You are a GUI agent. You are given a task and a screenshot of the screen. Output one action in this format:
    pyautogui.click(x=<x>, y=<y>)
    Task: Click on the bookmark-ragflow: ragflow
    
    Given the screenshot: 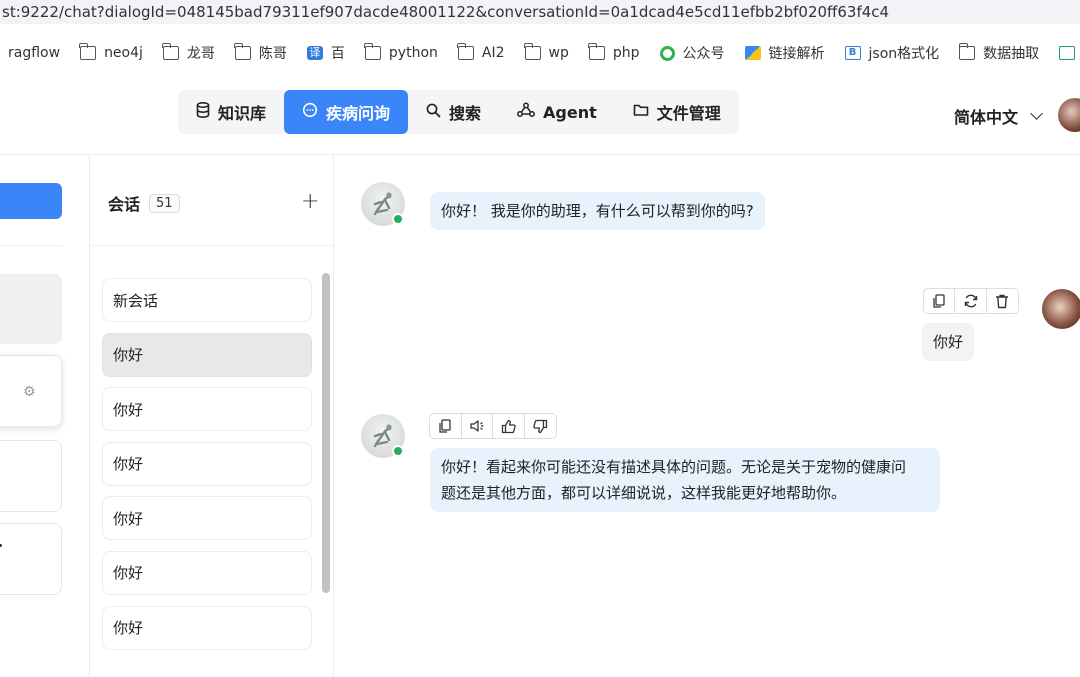 What is the action you would take?
    pyautogui.click(x=34, y=53)
    